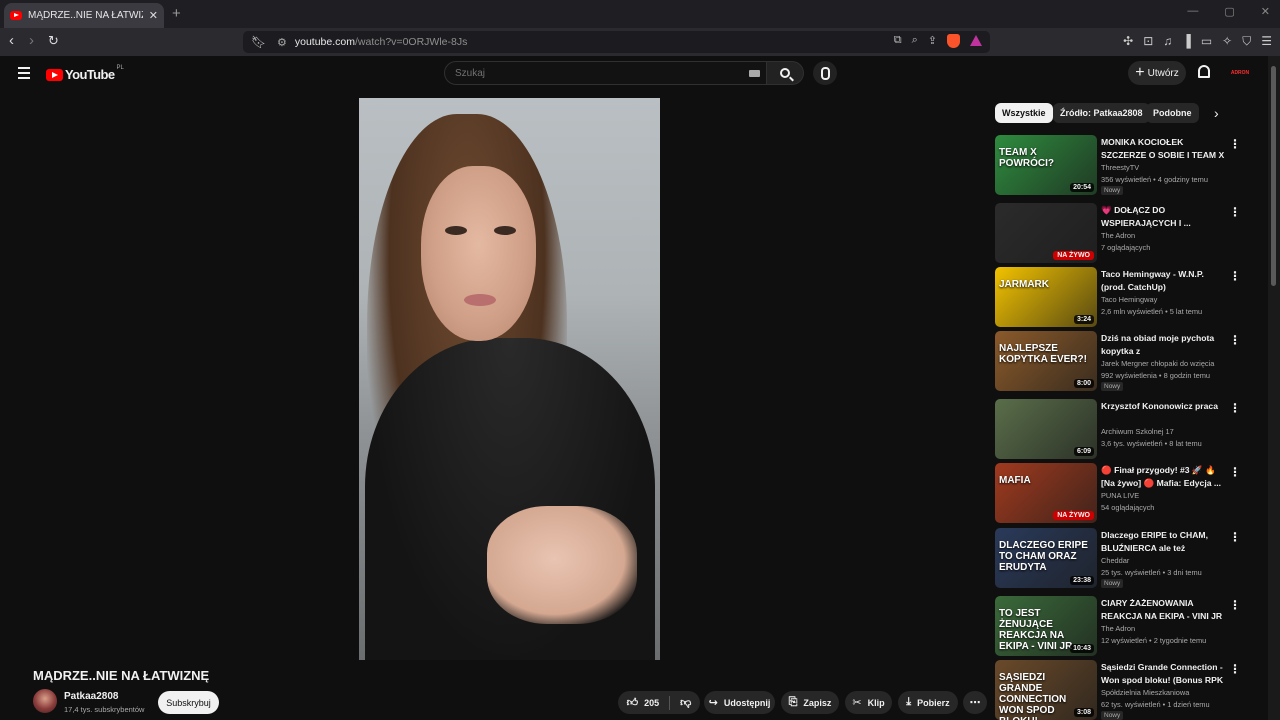 This screenshot has height=720, width=1280. I want to click on share-button: ↪ Udostępnij, so click(739, 702).